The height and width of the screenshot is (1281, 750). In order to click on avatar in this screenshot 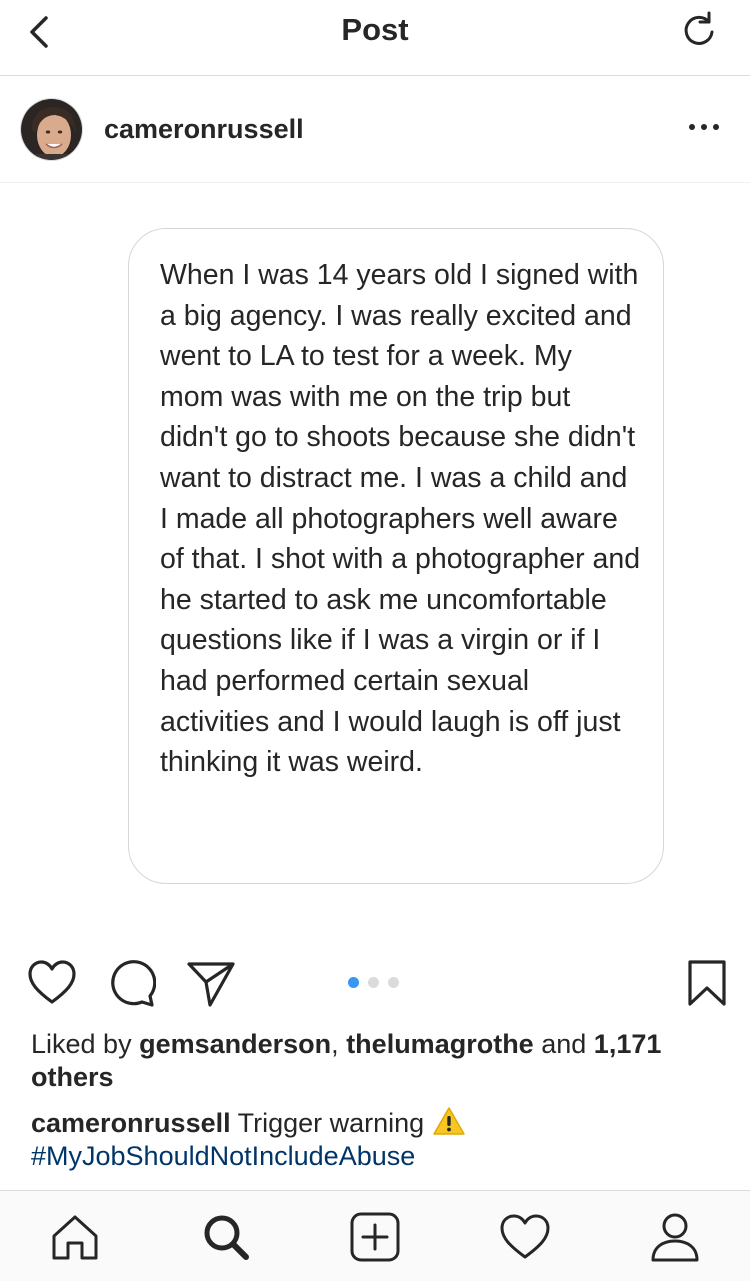, I will do `click(51, 129)`.